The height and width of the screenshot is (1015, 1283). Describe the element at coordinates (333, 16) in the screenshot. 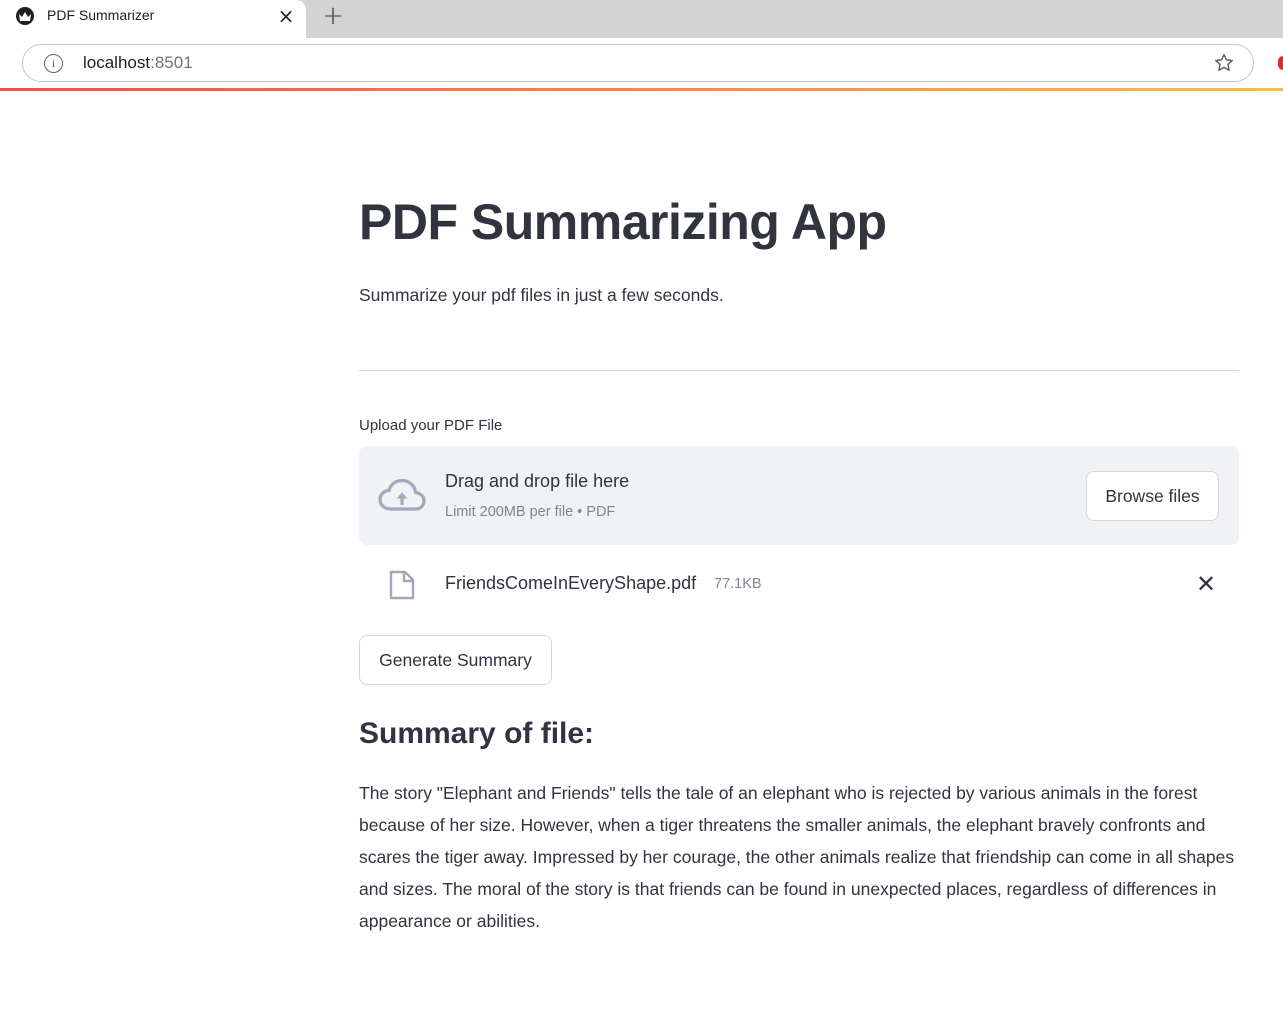

I see `new-tab-button: +` at that location.